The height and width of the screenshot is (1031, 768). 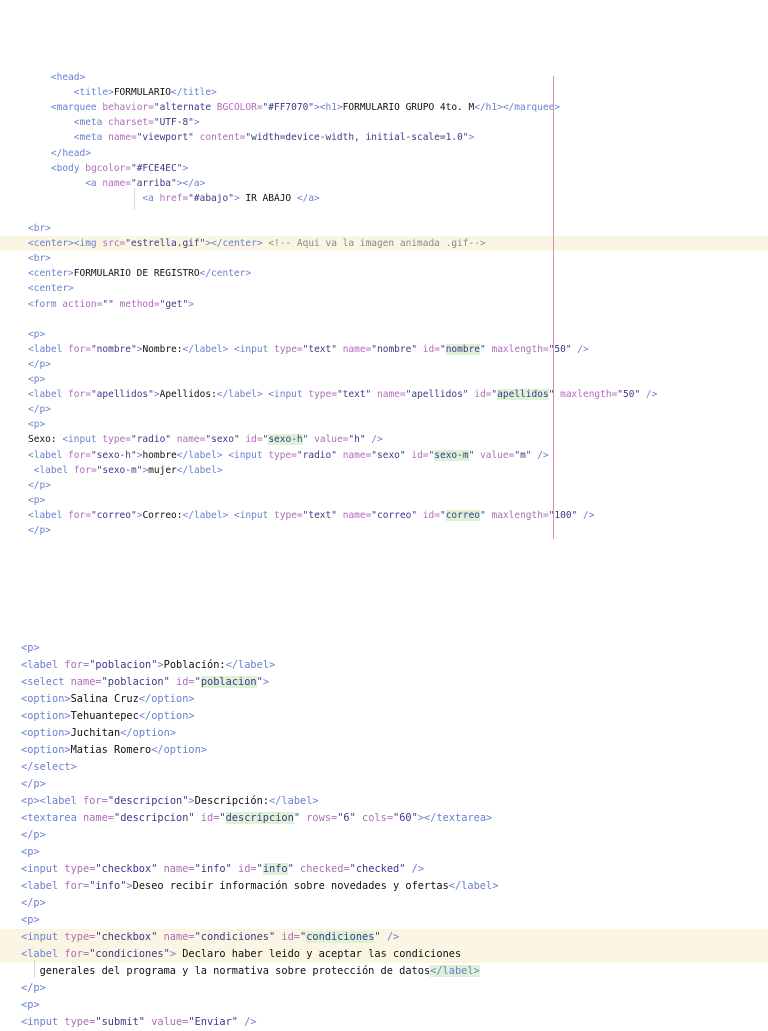 What do you see at coordinates (254, 349) in the screenshot?
I see `code-token: <input` at bounding box center [254, 349].